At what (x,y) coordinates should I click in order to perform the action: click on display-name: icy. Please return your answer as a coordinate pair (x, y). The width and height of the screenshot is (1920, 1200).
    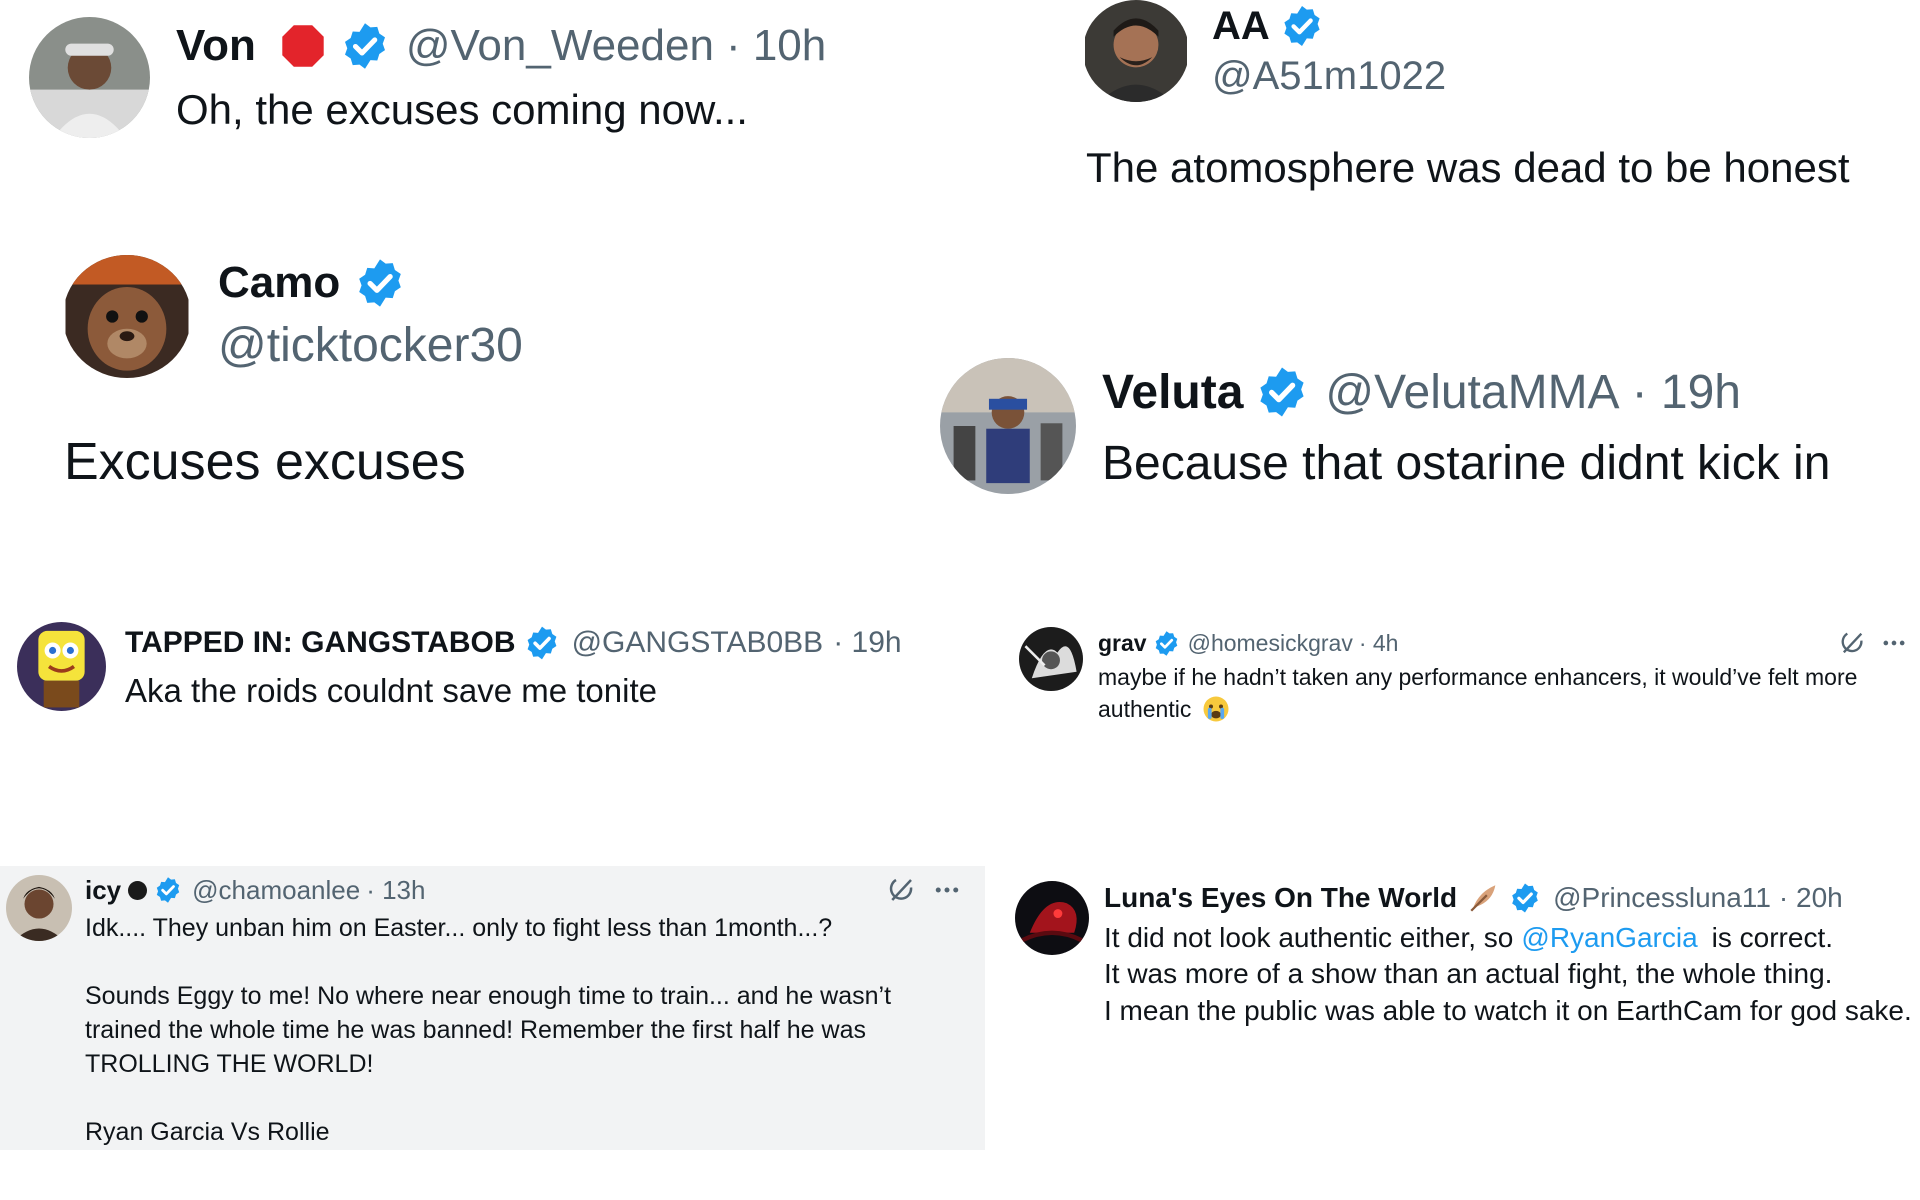
    Looking at the image, I should click on (103, 890).